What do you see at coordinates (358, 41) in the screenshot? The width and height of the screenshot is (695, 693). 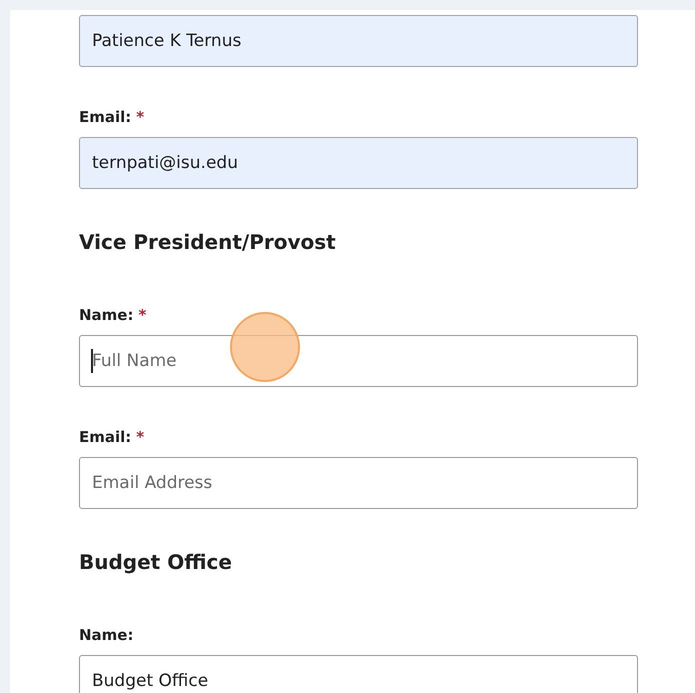 I see `input-field: Patience K Ternus` at bounding box center [358, 41].